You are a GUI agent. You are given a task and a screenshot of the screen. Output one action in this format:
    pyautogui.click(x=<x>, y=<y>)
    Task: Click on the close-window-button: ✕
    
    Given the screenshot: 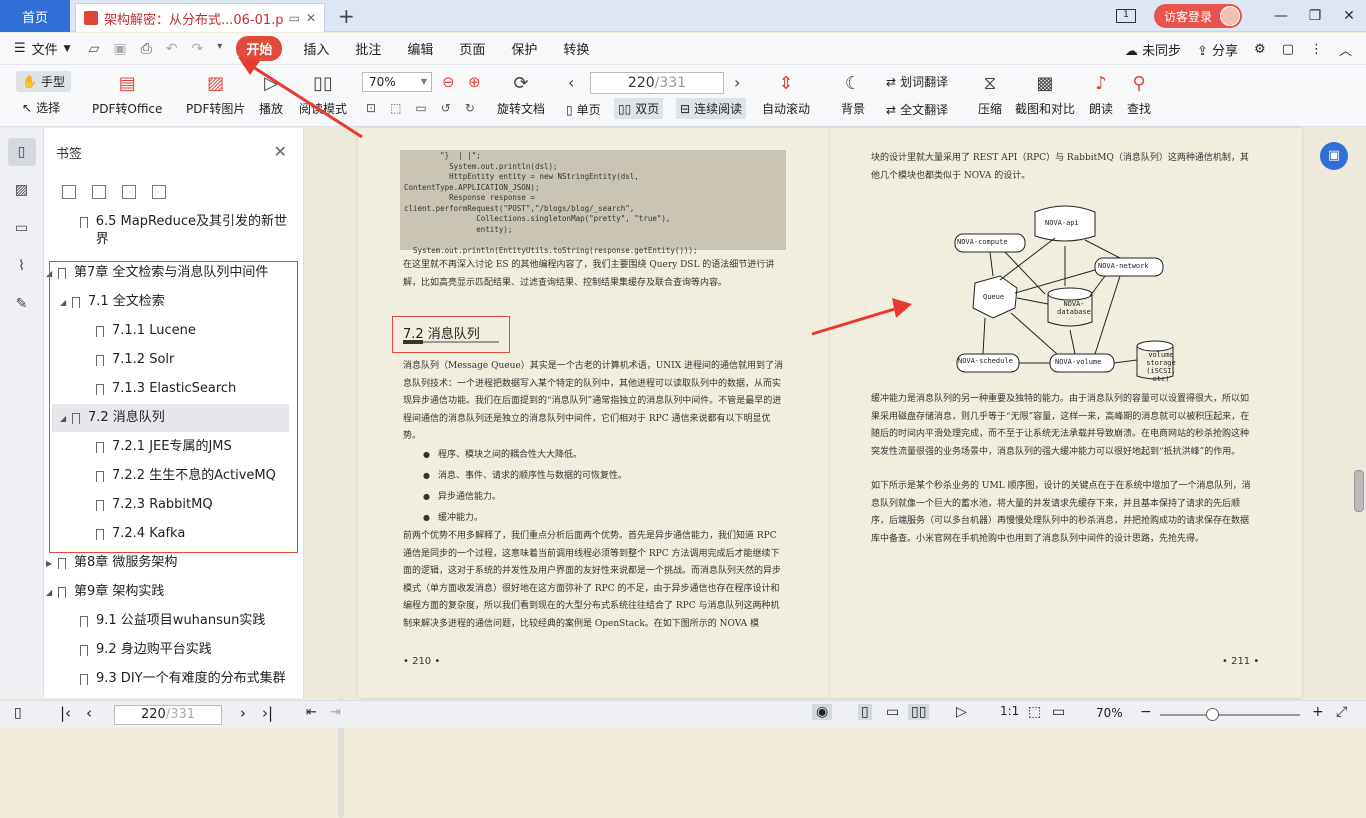 What is the action you would take?
    pyautogui.click(x=1349, y=16)
    